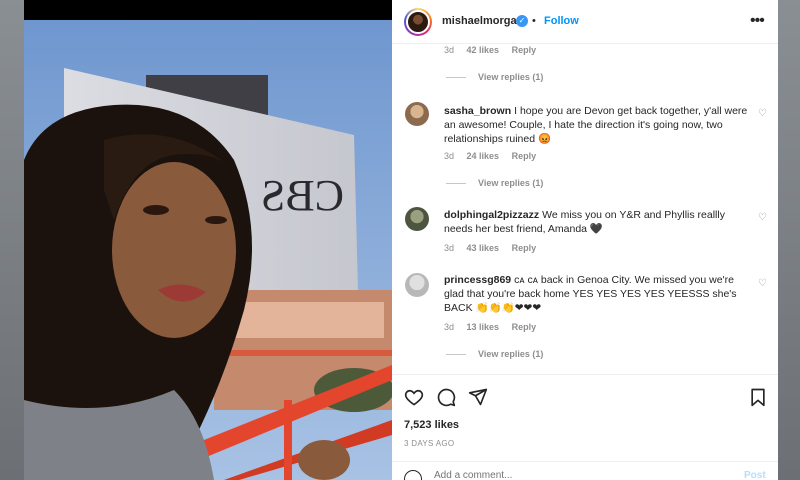  What do you see at coordinates (755, 475) in the screenshot?
I see `post-button: Post` at bounding box center [755, 475].